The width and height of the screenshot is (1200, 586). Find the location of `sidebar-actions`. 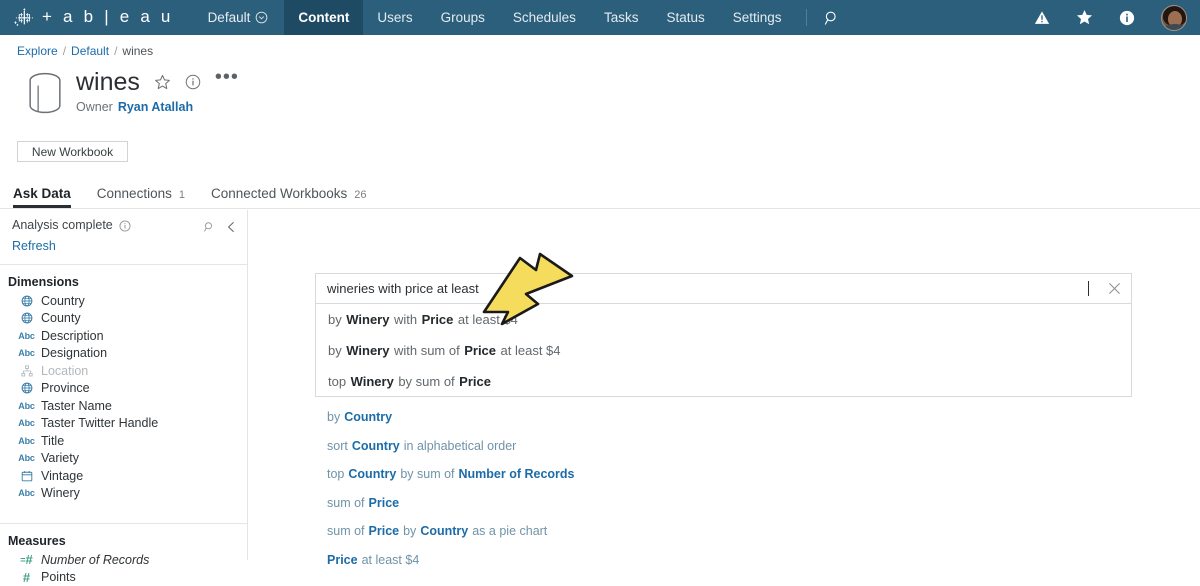

sidebar-actions is located at coordinates (220, 228).